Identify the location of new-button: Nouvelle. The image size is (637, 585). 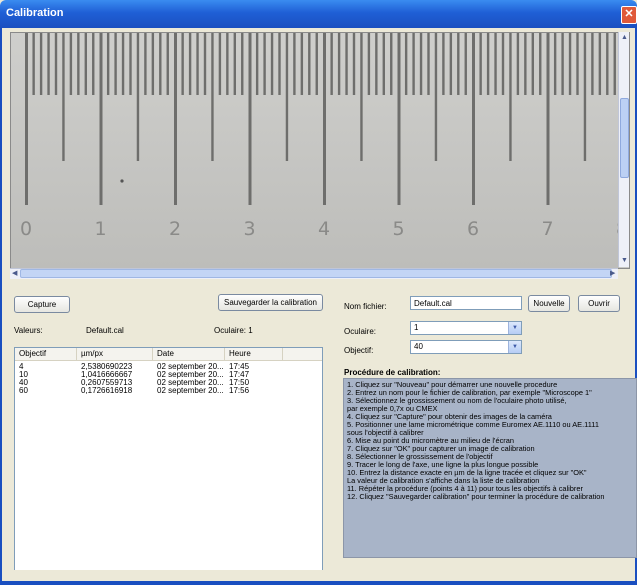
(549, 303).